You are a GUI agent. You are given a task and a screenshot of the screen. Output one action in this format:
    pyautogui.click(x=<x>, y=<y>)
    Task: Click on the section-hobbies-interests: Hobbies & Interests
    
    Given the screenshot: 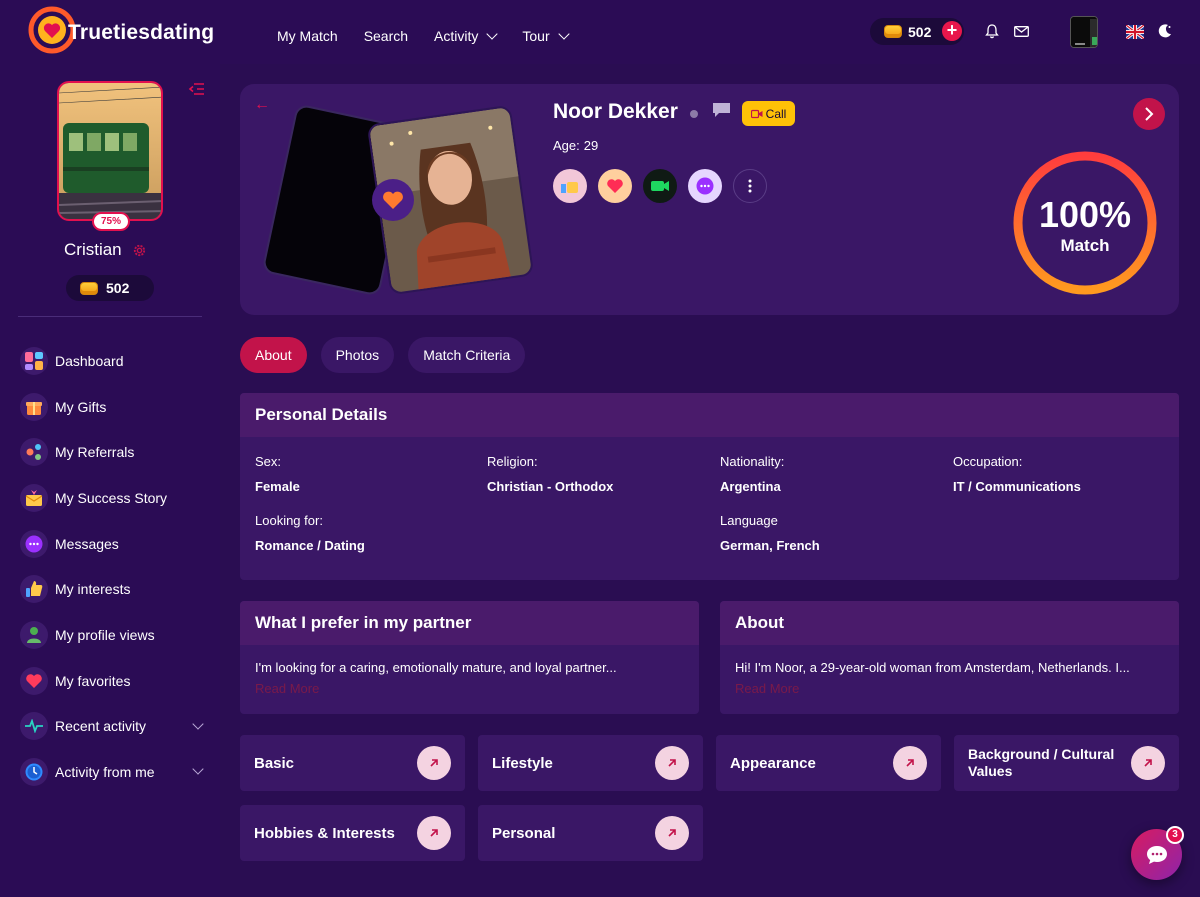 What is the action you would take?
    pyautogui.click(x=352, y=833)
    